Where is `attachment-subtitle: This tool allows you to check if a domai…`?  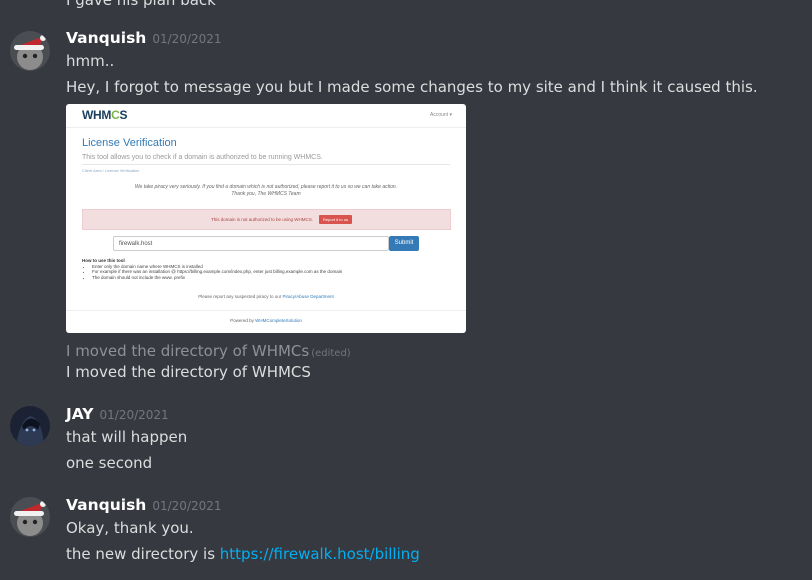 attachment-subtitle: This tool allows you to check if a domai… is located at coordinates (202, 157).